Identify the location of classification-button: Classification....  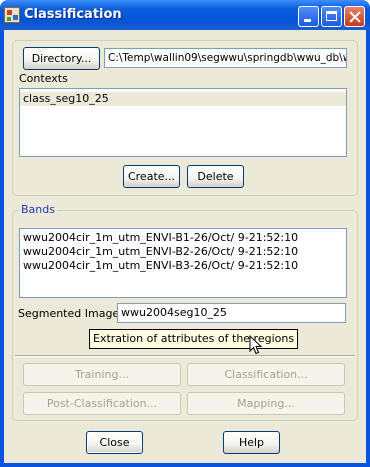
(266, 374).